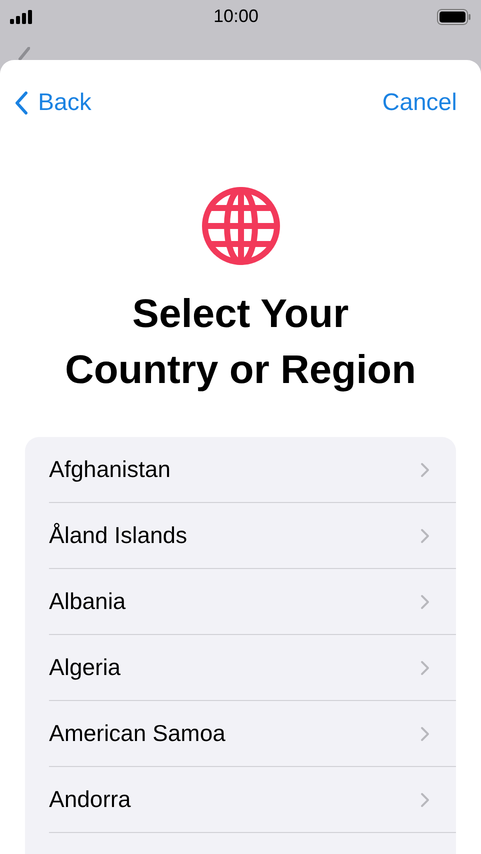  Describe the element at coordinates (241, 342) in the screenshot. I see `page-title: Select Your Country or Region` at that location.